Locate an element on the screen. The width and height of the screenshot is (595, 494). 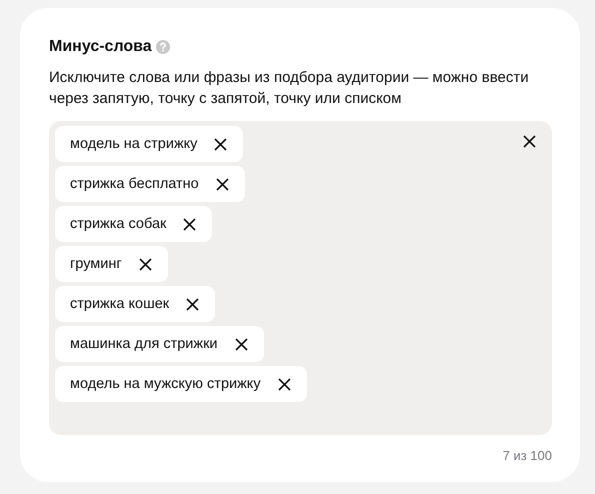
word-counter: 7 из 100 is located at coordinates (527, 455).